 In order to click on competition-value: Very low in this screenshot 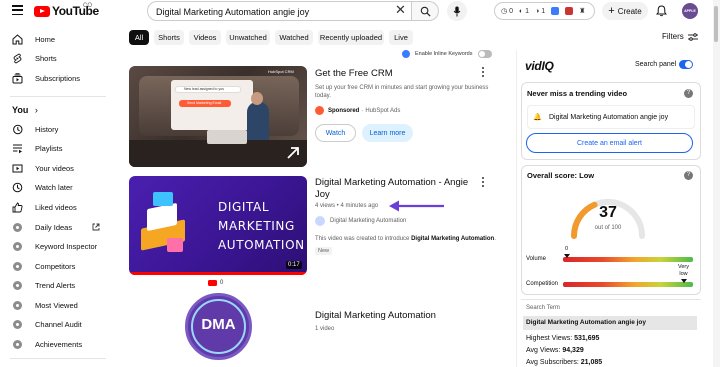, I will do `click(684, 270)`.